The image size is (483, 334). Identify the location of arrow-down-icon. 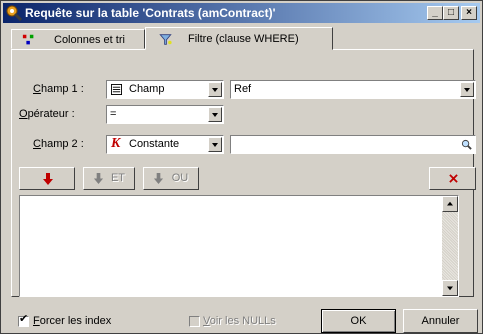
(48, 179).